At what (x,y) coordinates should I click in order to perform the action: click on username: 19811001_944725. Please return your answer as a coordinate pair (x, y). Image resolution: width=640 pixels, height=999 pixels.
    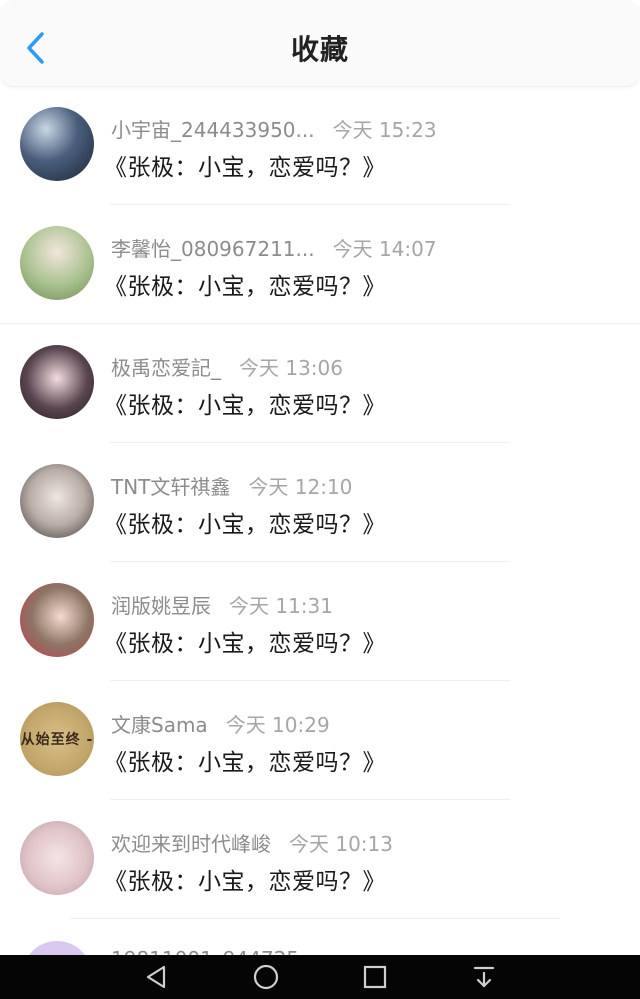
    Looking at the image, I should click on (205, 951).